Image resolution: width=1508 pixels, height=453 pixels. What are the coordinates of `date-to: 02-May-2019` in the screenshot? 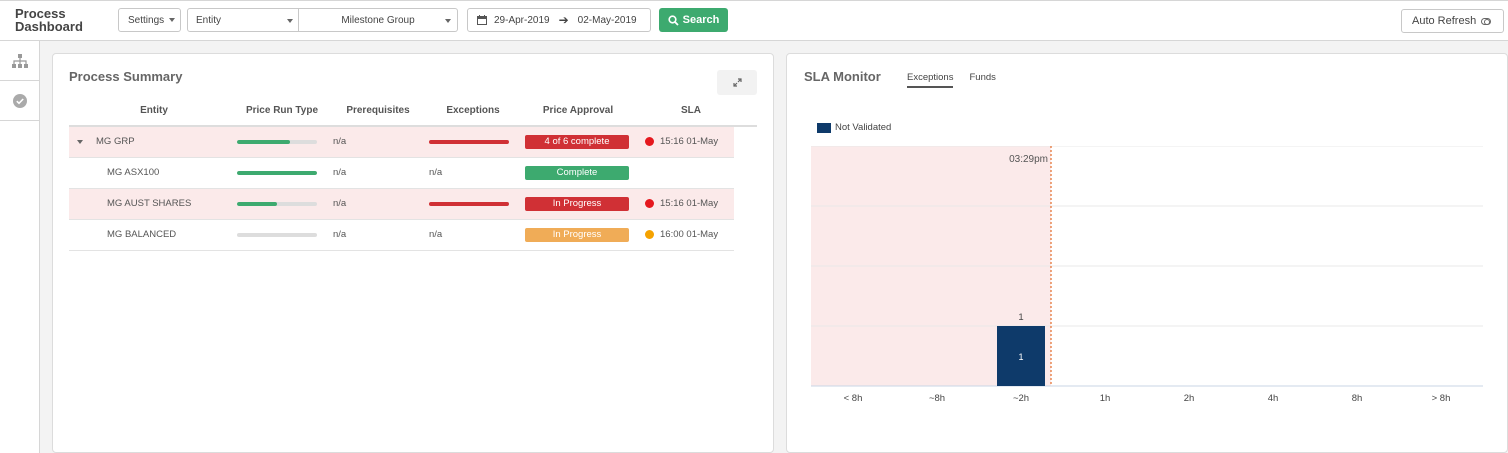 It's located at (607, 20).